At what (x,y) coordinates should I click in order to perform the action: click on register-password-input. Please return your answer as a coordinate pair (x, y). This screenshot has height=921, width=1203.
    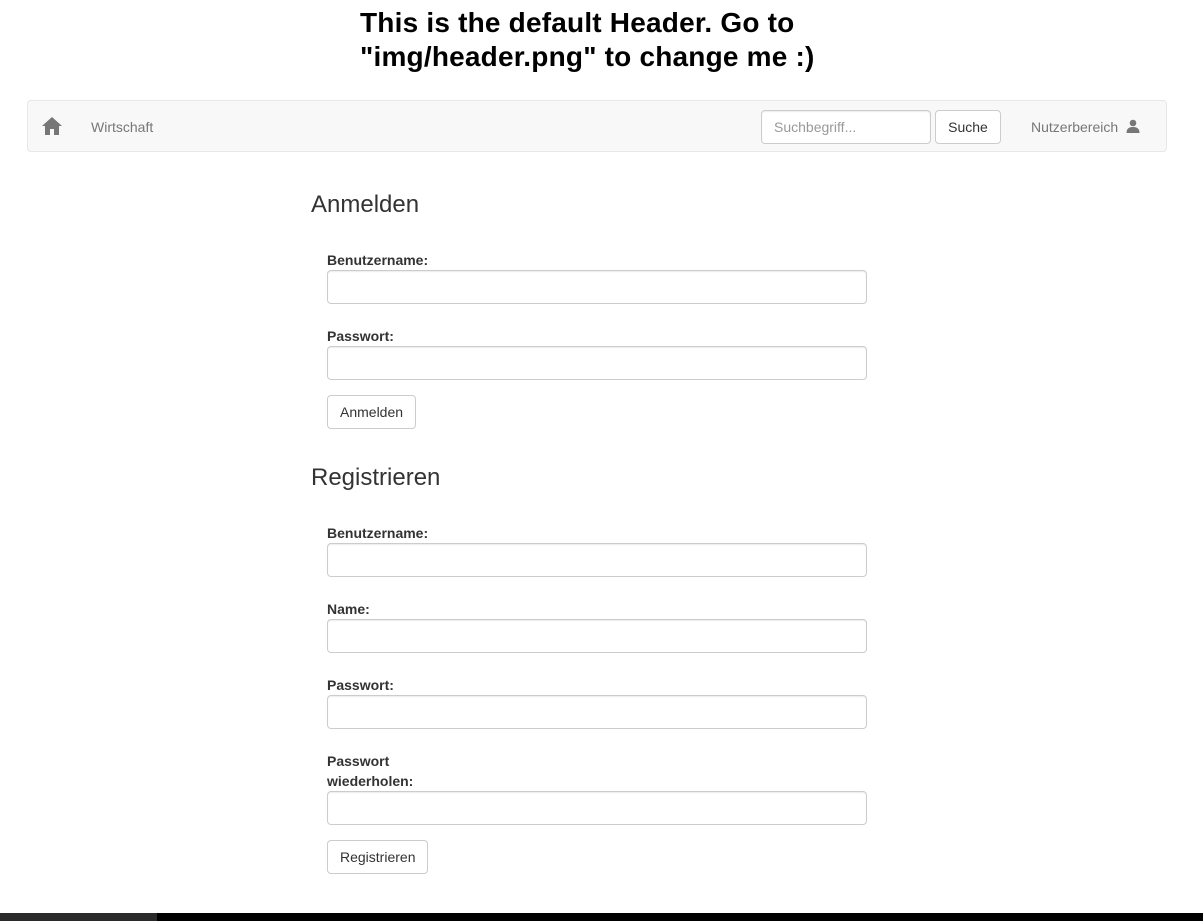
    Looking at the image, I should click on (597, 712).